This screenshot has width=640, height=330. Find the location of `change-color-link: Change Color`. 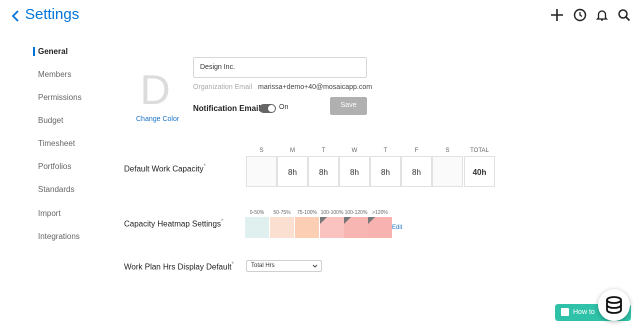

change-color-link: Change Color is located at coordinates (157, 119).